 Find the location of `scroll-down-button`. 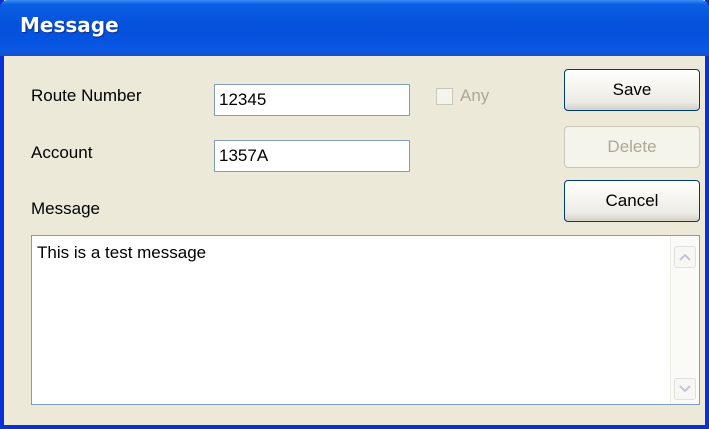

scroll-down-button is located at coordinates (685, 389).